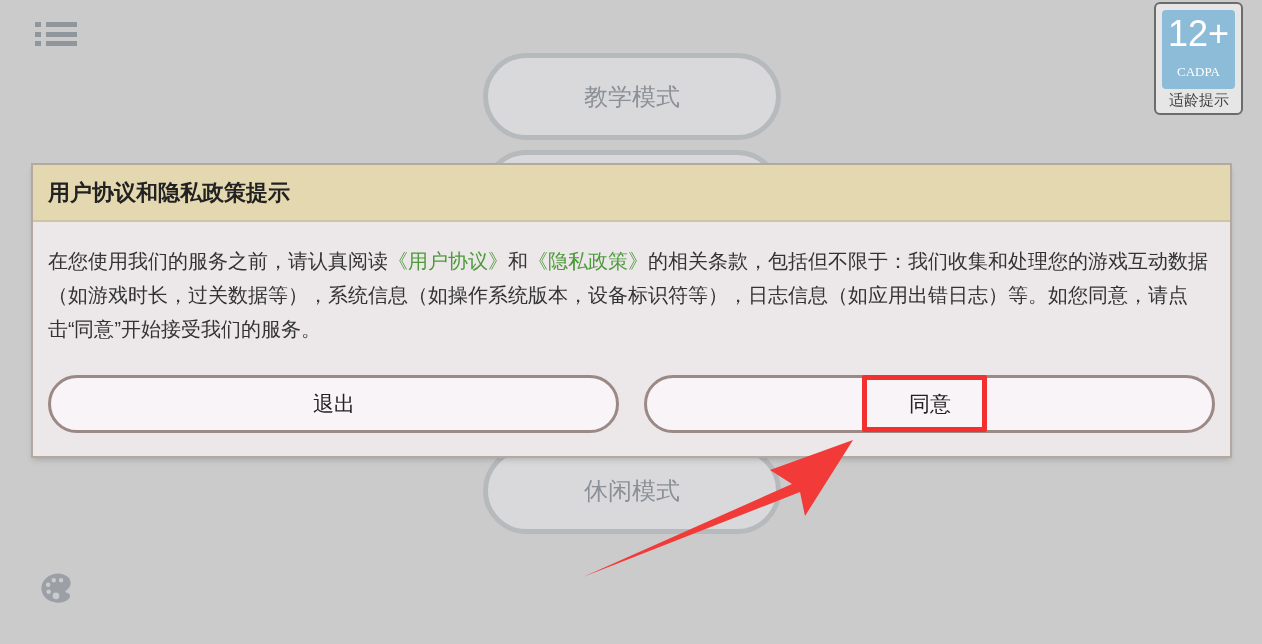 The image size is (1262, 644). I want to click on rating-organization: CADPA, so click(1198, 72).